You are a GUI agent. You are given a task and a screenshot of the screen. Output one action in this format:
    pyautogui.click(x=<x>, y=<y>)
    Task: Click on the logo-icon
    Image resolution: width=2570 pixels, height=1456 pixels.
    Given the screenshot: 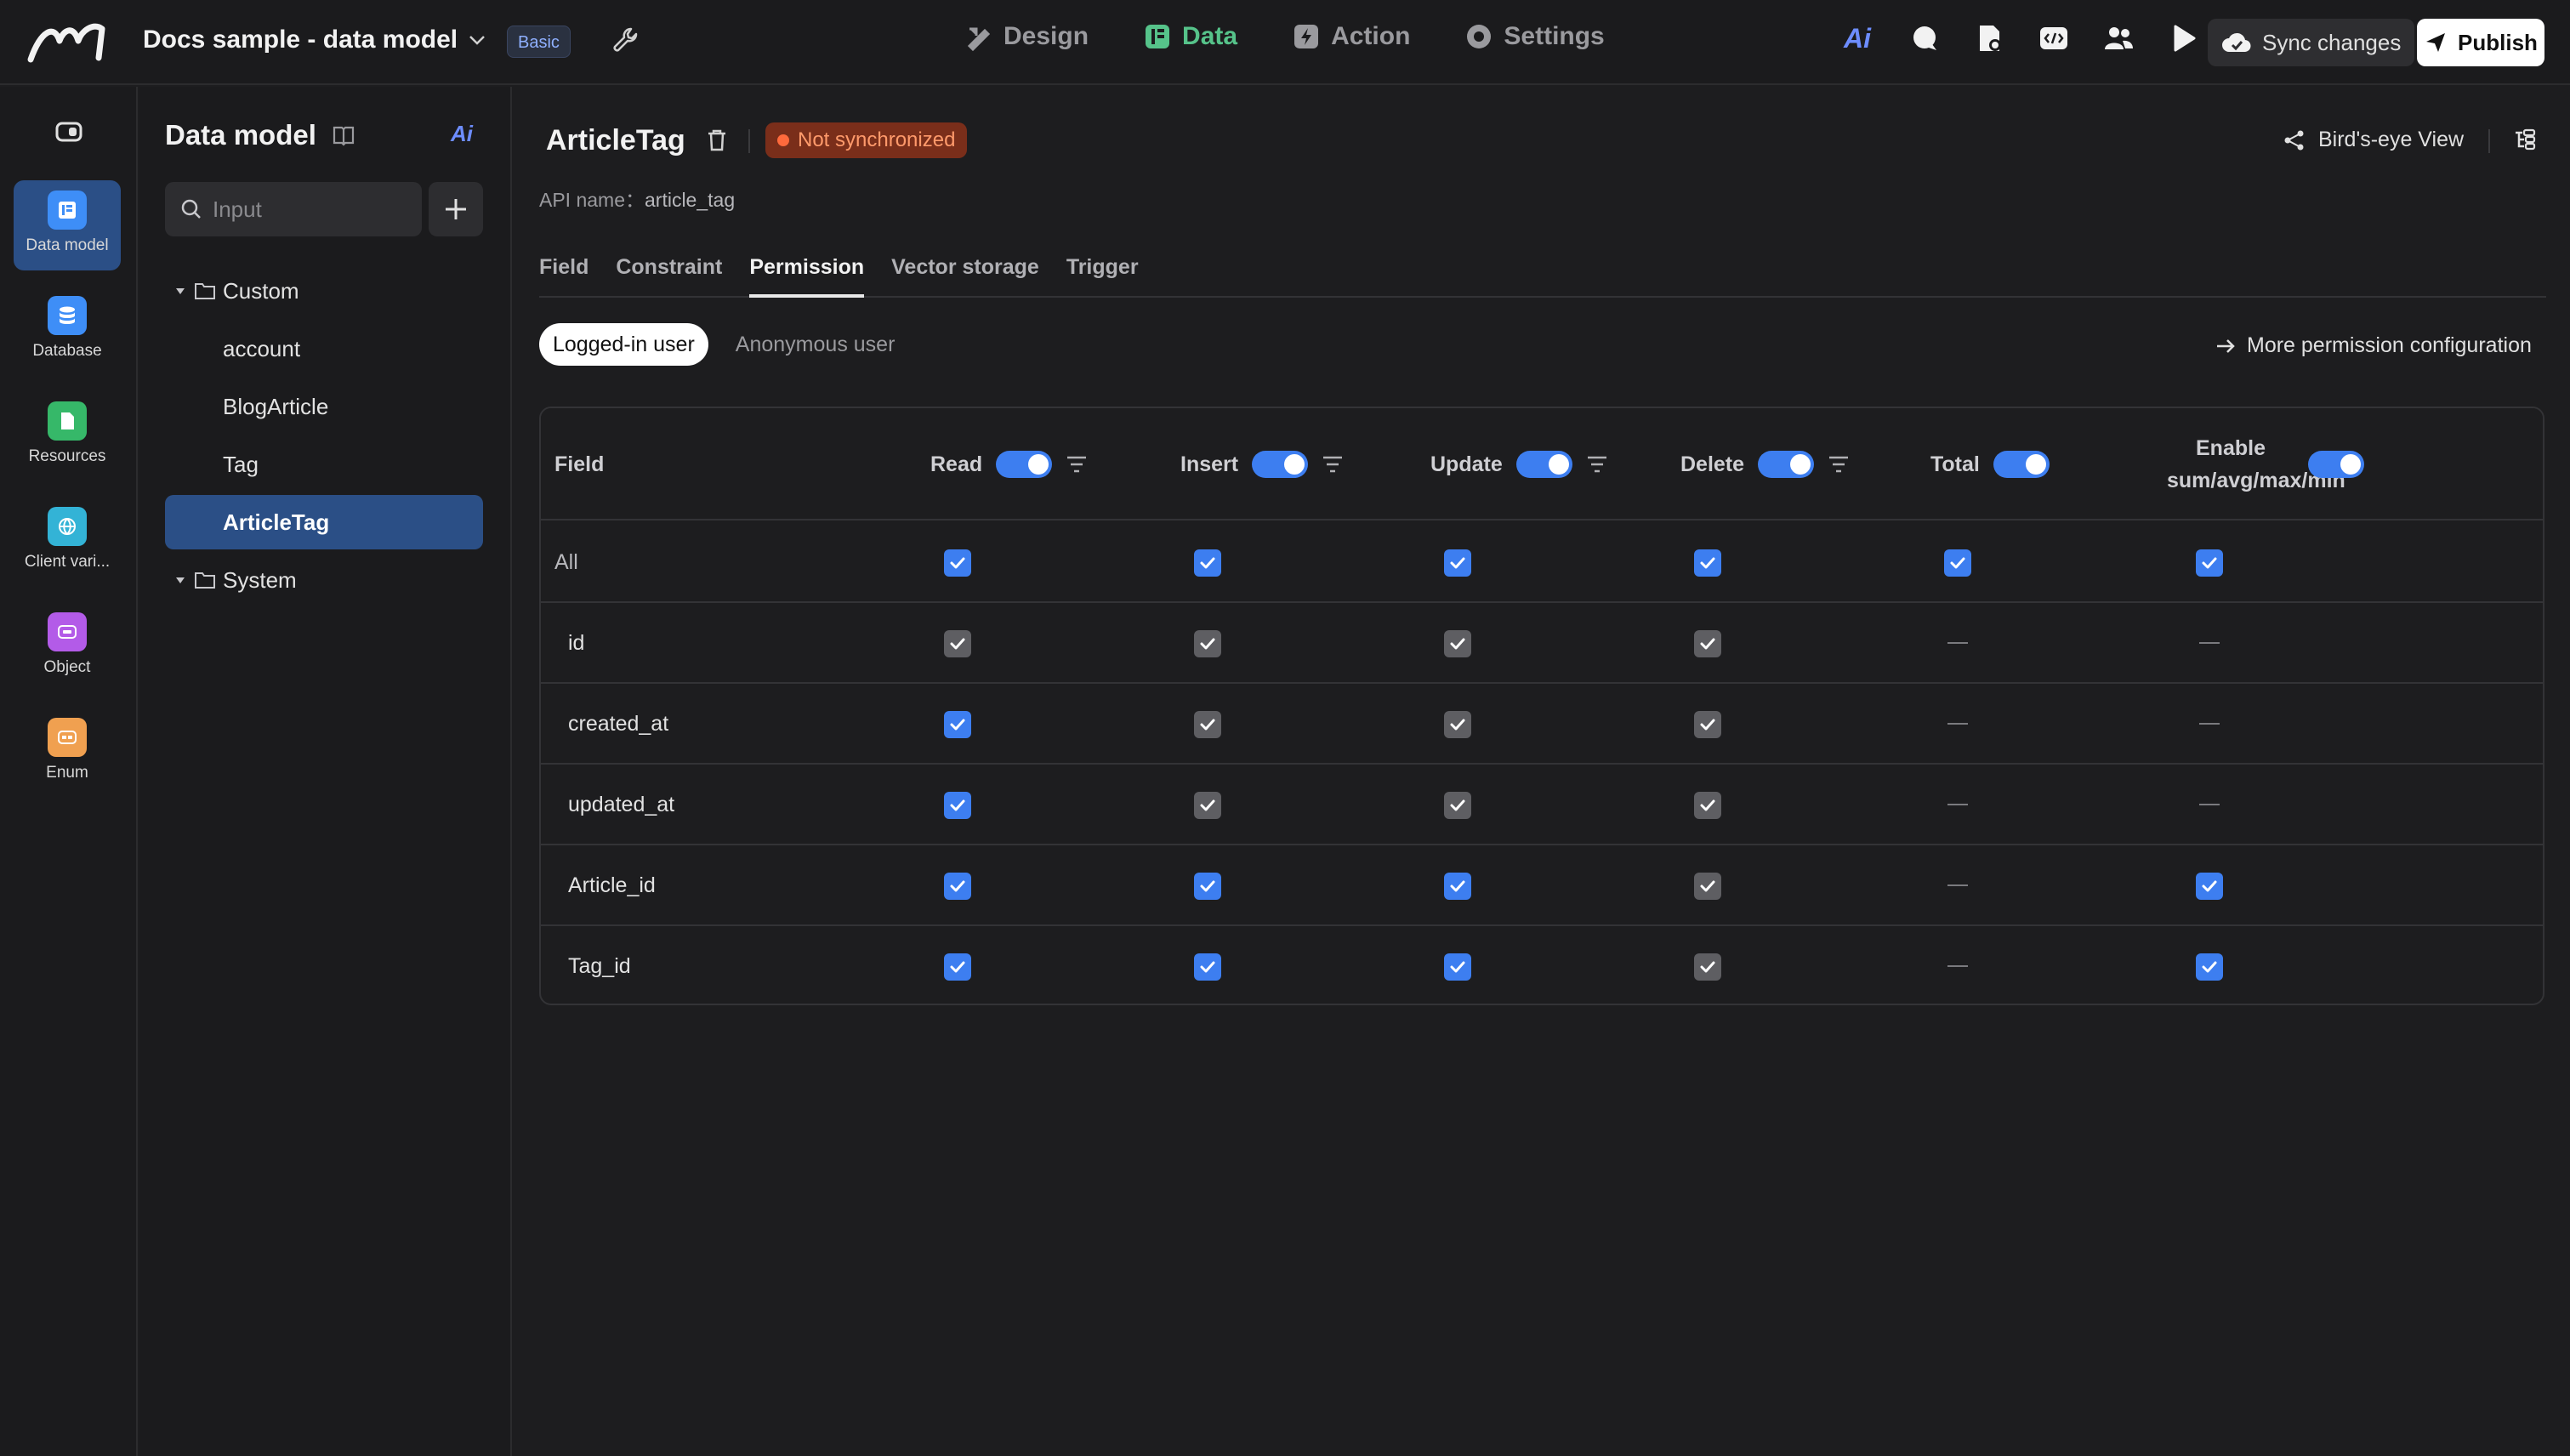 What is the action you would take?
    pyautogui.click(x=68, y=40)
    